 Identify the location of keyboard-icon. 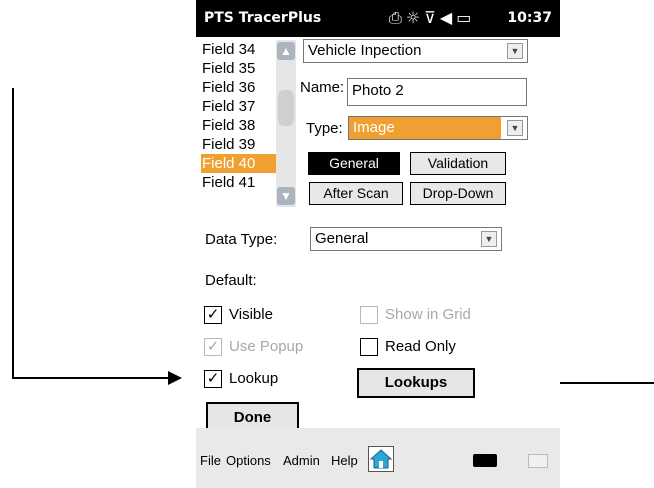
(538, 461).